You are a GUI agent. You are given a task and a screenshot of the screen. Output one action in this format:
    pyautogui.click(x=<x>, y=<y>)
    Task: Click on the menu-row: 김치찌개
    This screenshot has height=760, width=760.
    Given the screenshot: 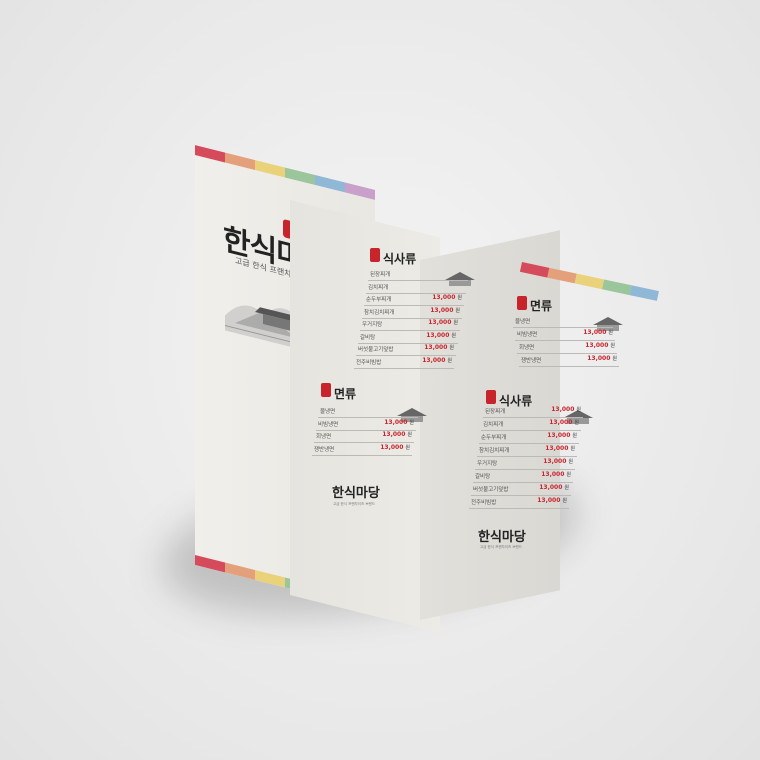 What is the action you would take?
    pyautogui.click(x=416, y=287)
    